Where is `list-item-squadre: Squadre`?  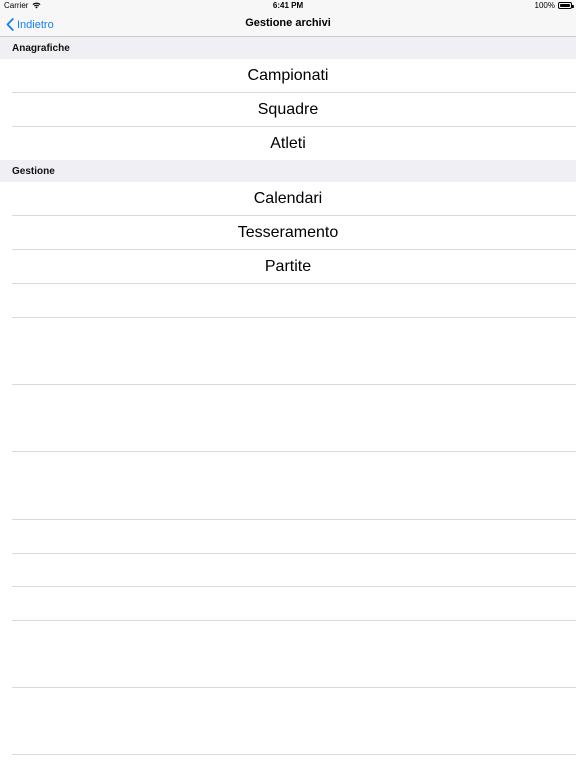 list-item-squadre: Squadre is located at coordinates (288, 110).